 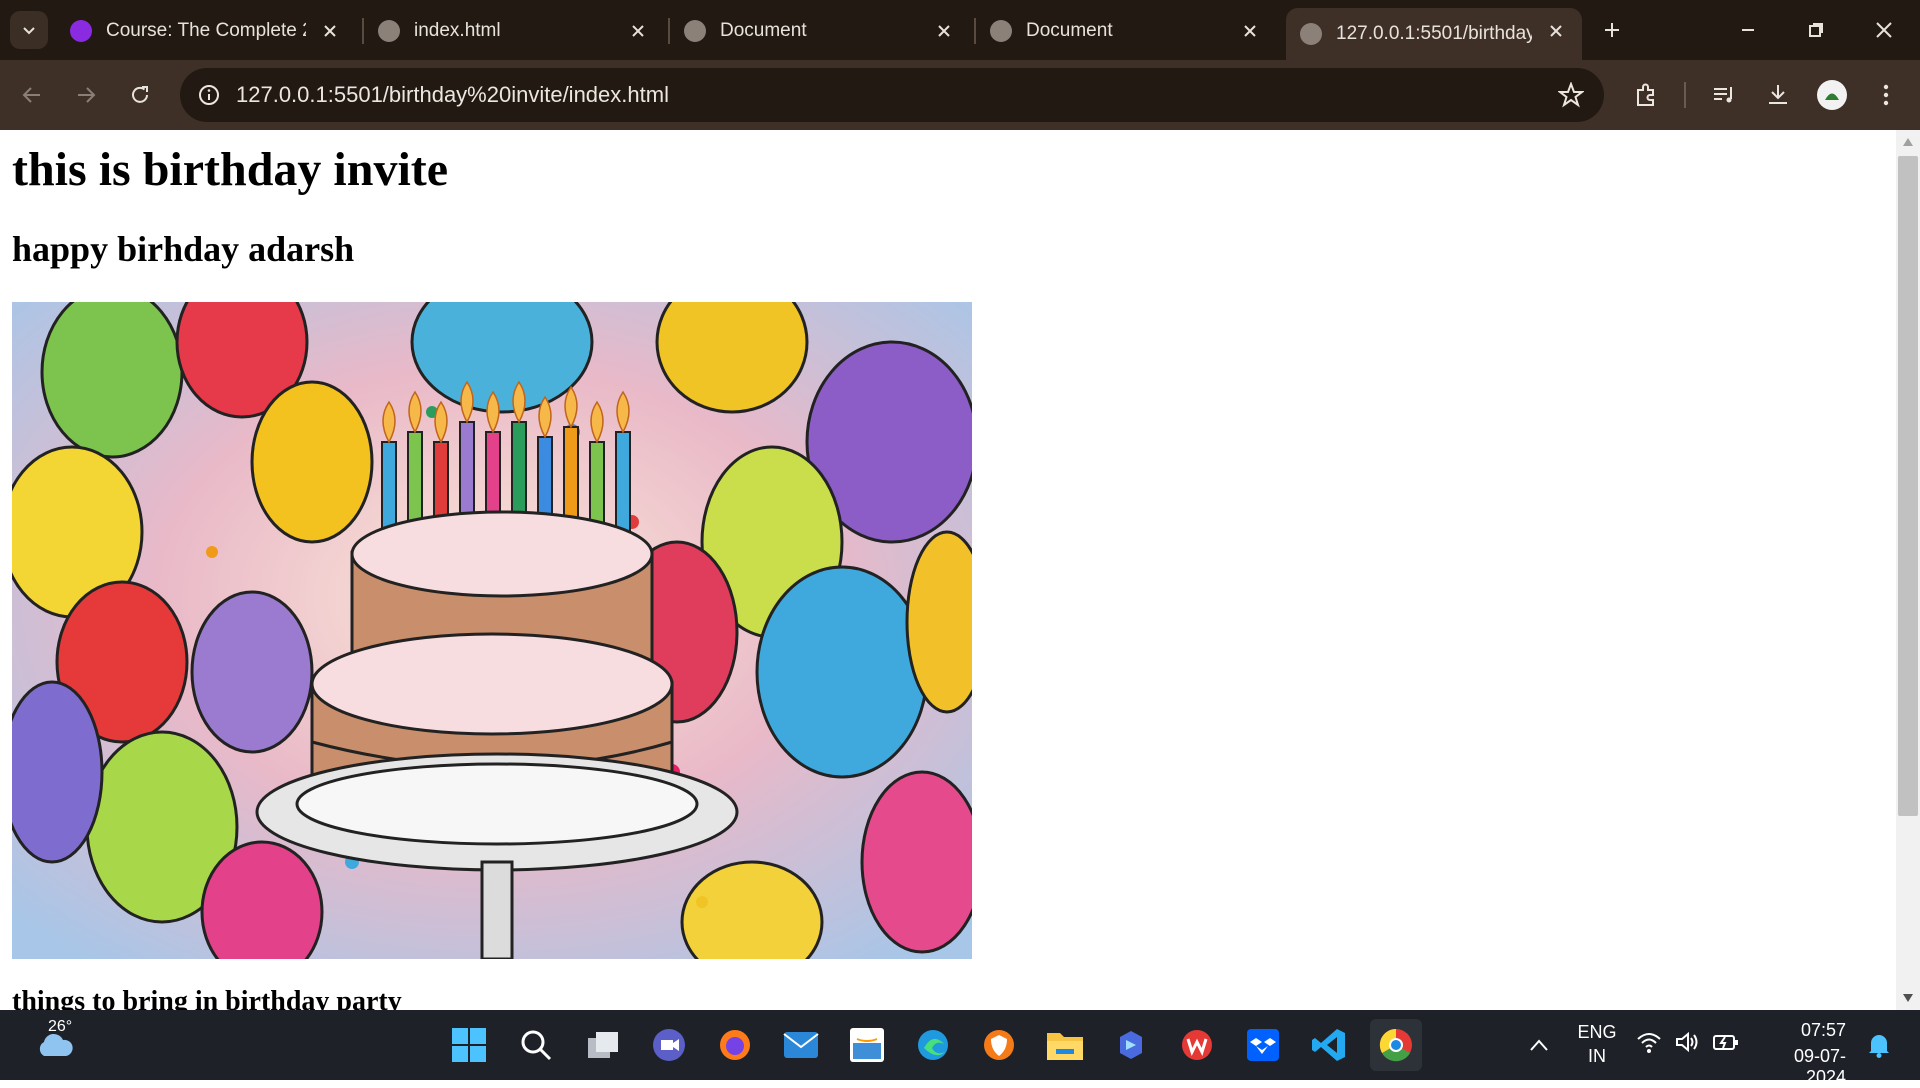 I want to click on bookmark-star-icon, so click(x=1571, y=97).